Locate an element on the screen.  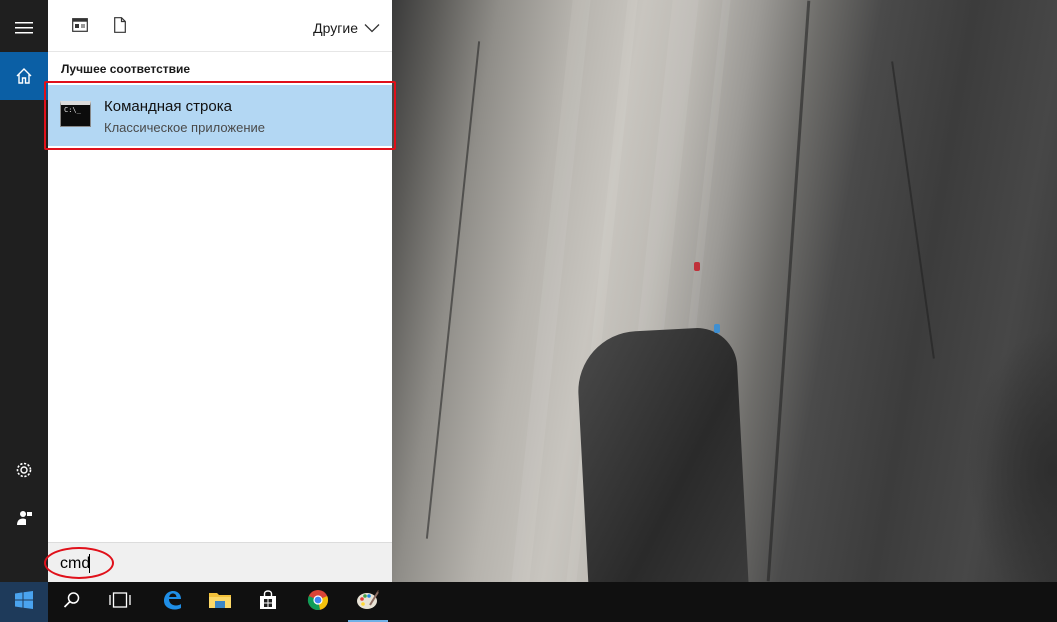
red-highlight-box is located at coordinates (220, 115).